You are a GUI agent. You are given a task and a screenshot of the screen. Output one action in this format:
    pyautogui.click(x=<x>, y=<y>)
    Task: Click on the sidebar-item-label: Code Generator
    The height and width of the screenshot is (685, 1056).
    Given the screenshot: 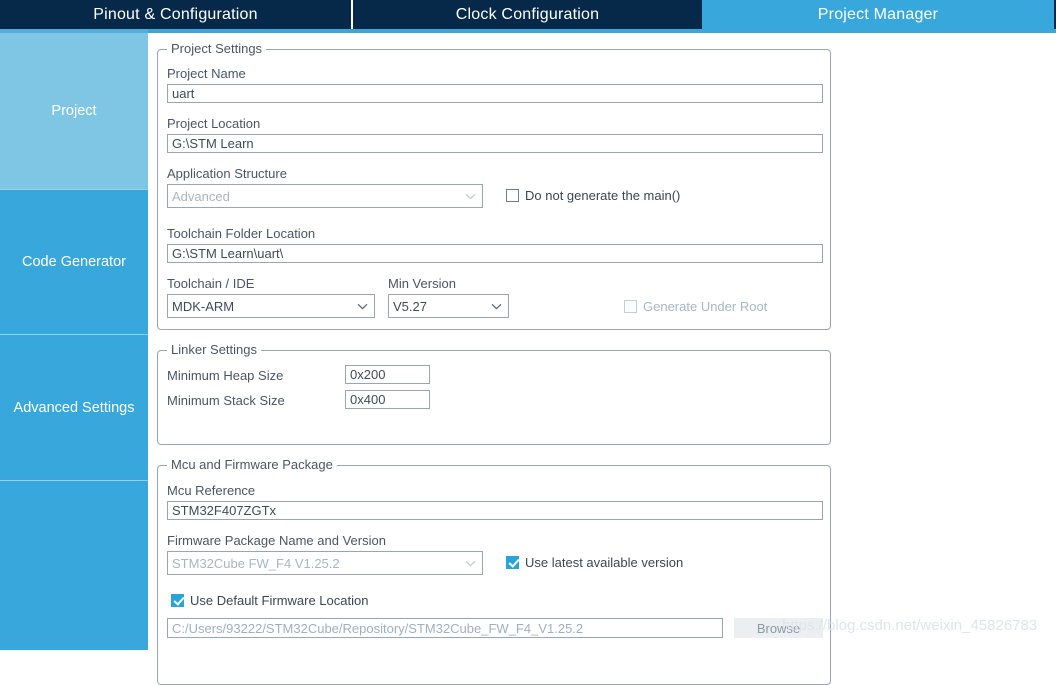 What is the action you would take?
    pyautogui.click(x=74, y=262)
    